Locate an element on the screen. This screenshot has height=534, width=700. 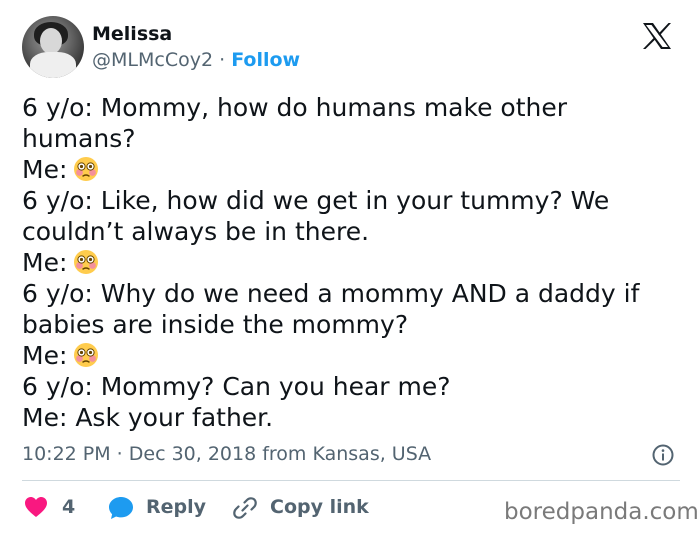
author-handle-row: @MLMcCoy2 · Follow is located at coordinates (196, 60).